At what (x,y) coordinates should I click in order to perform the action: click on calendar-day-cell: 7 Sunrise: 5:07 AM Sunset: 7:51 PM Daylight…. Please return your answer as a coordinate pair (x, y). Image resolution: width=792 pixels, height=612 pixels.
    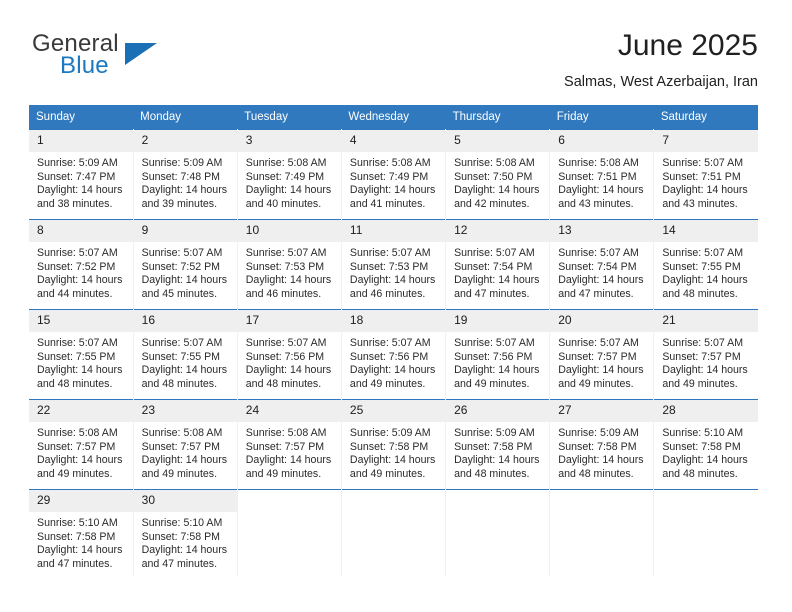
    Looking at the image, I should click on (705, 174).